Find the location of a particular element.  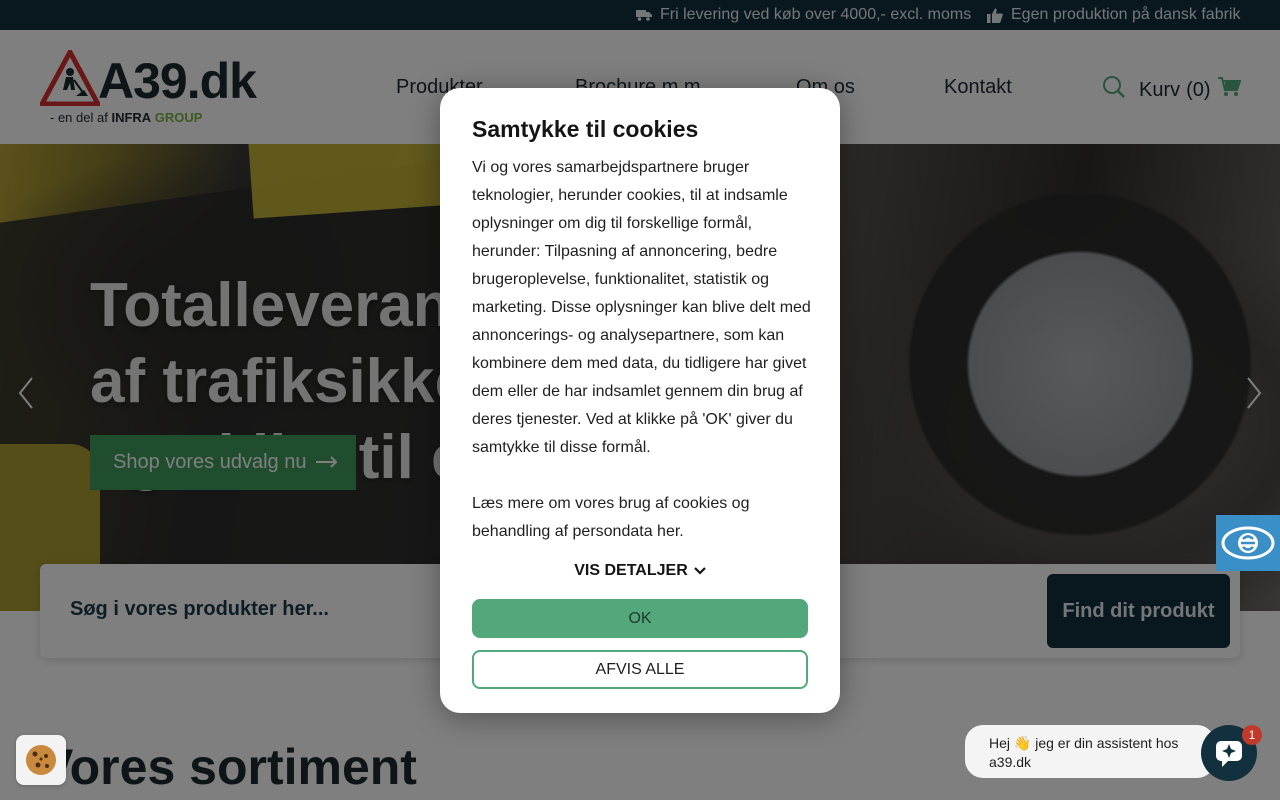

reject-all-cookies-button: AFVIS ALLE is located at coordinates (640, 669).